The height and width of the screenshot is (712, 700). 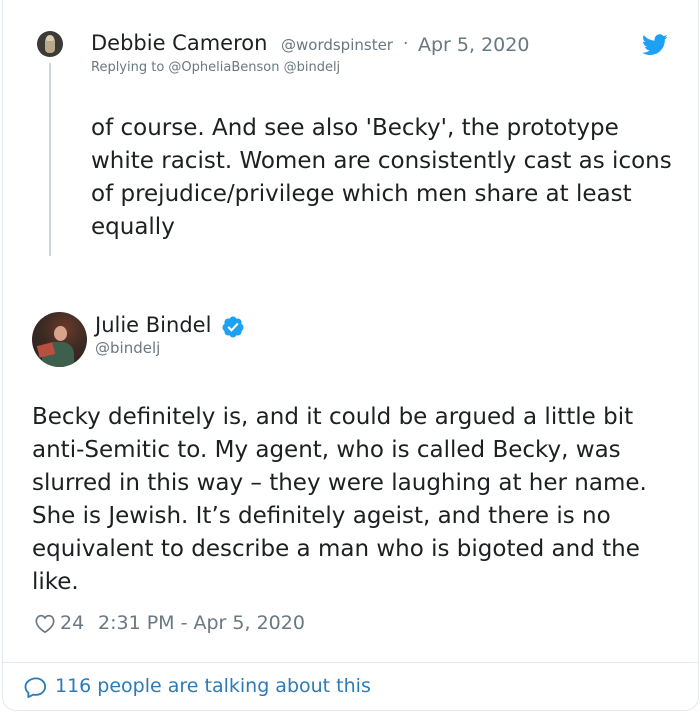 What do you see at coordinates (59, 339) in the screenshot?
I see `main-author-avatar` at bounding box center [59, 339].